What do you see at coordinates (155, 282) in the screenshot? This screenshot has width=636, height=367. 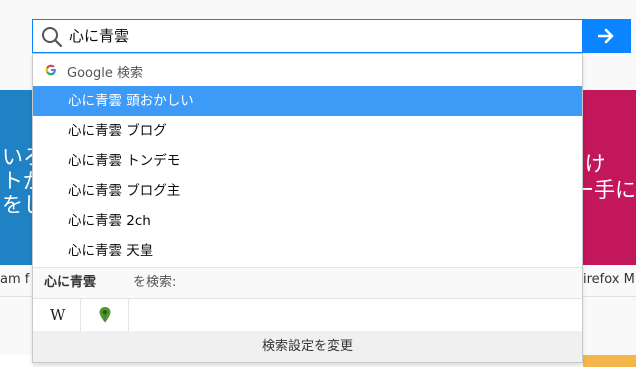 I see `search-with-label: を検索:` at bounding box center [155, 282].